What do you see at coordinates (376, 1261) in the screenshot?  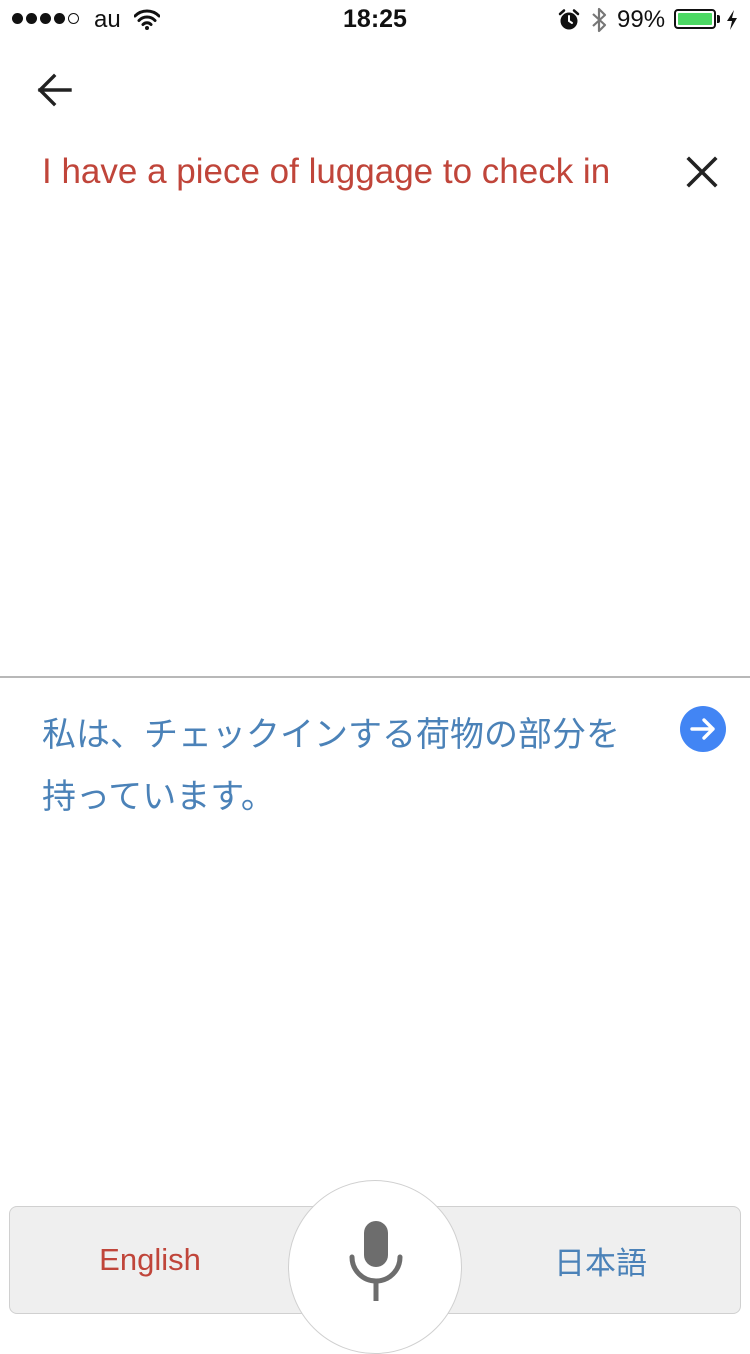 I see `microphone-icon` at bounding box center [376, 1261].